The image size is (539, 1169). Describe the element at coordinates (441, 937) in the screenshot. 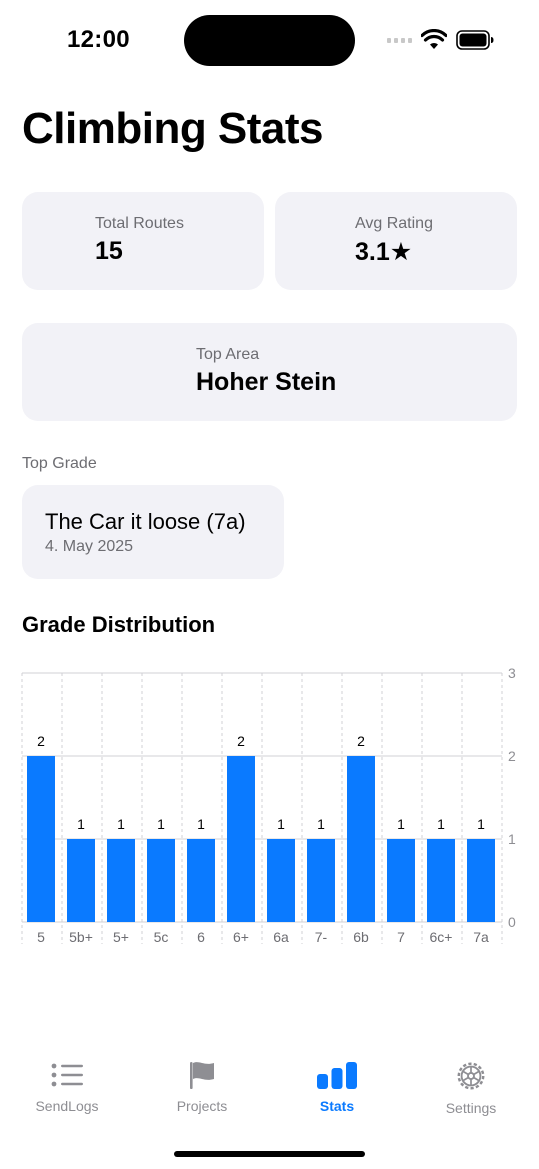

I see `x-tick-label: 6c+` at that location.